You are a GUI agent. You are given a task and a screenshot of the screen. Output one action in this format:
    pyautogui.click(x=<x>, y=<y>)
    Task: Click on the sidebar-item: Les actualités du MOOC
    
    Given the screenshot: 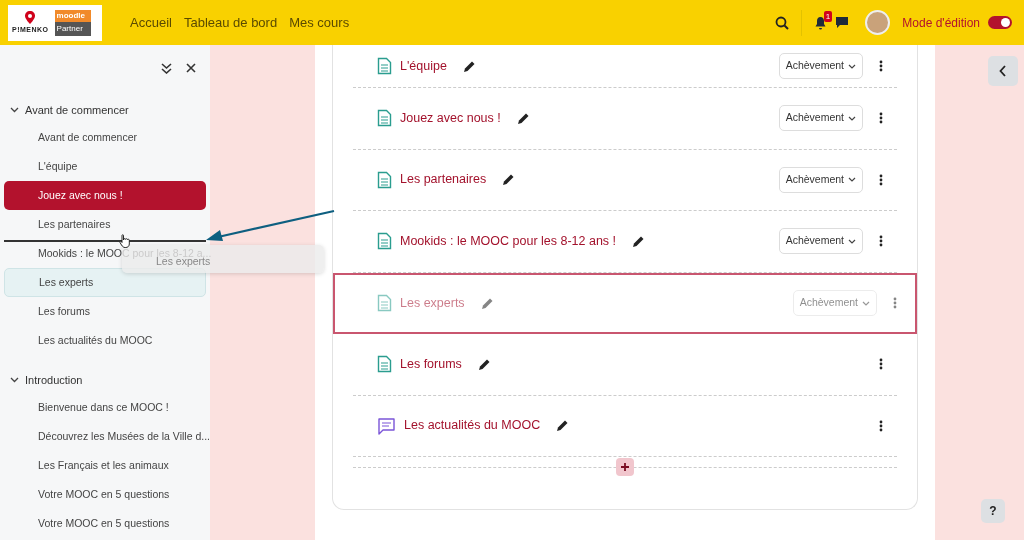 What is the action you would take?
    pyautogui.click(x=105, y=340)
    